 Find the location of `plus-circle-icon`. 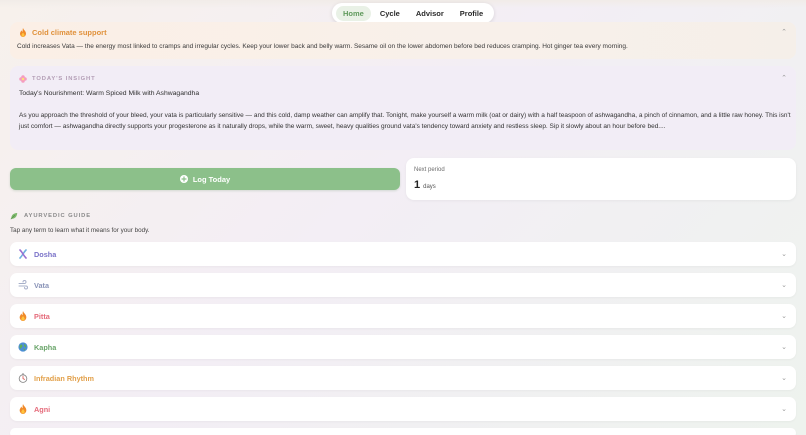

plus-circle-icon is located at coordinates (183, 179).